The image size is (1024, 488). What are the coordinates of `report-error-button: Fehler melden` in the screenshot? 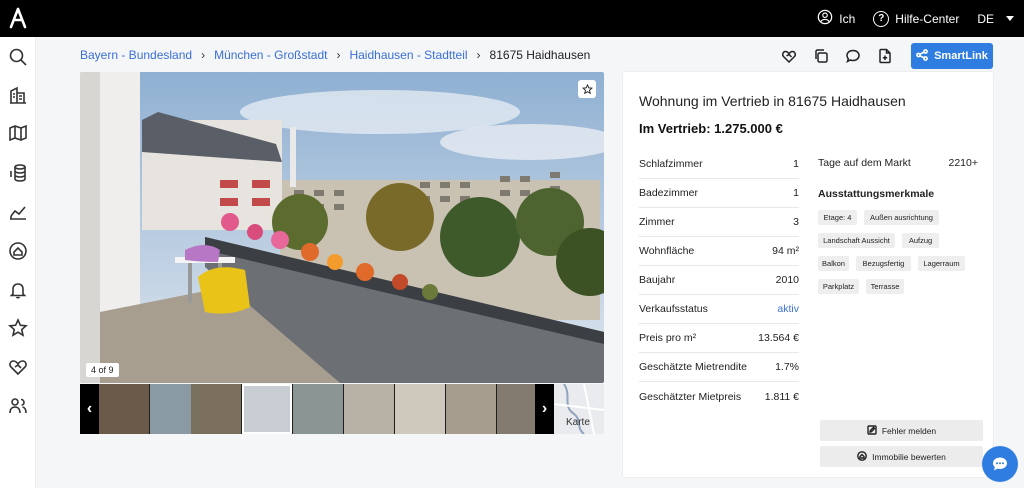 It's located at (901, 430).